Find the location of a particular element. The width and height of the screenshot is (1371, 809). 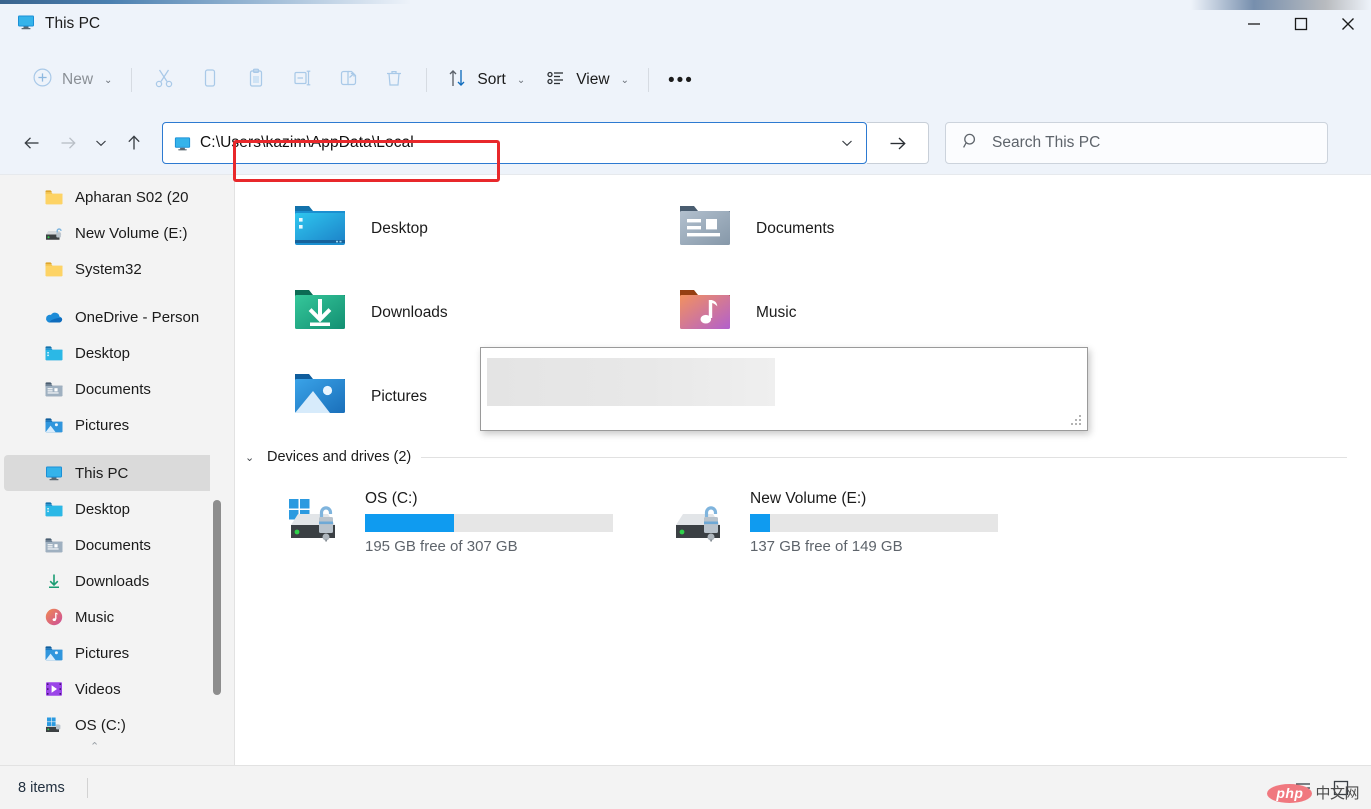

address-bar: C:\Users\kazim\AppData\Local is located at coordinates (514, 143).